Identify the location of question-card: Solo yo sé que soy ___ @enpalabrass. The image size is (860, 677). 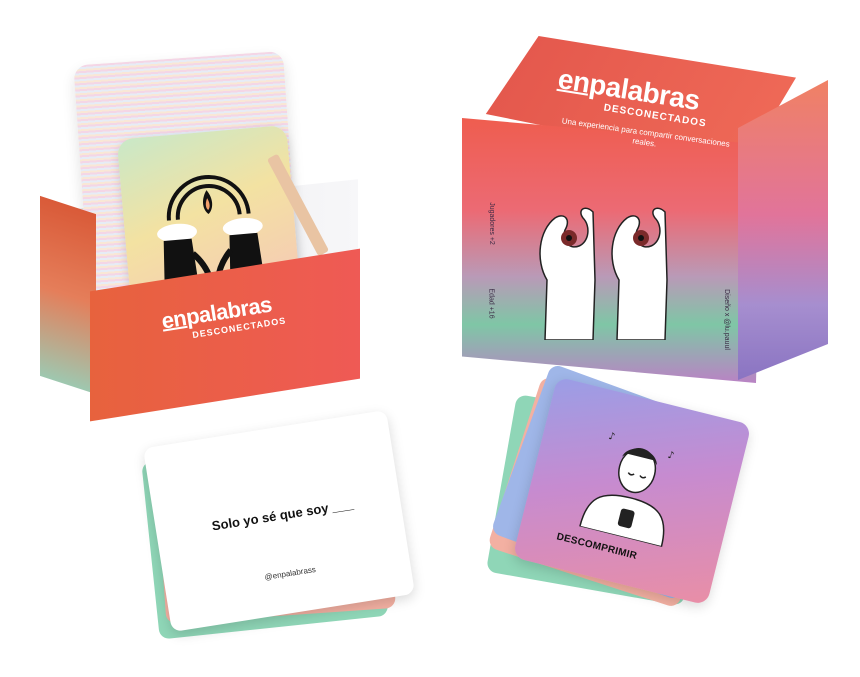
(279, 521).